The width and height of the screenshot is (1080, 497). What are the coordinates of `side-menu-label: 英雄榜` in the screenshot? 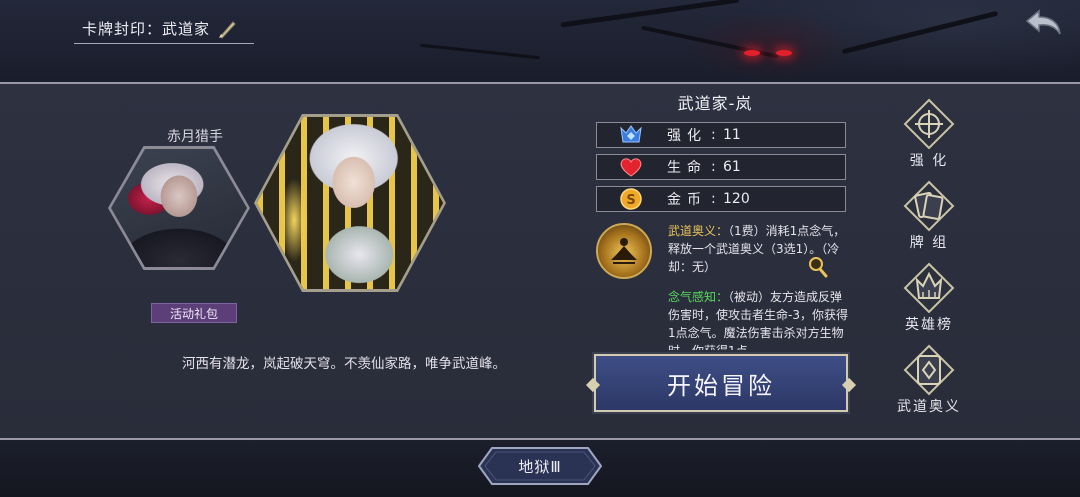 It's located at (929, 325).